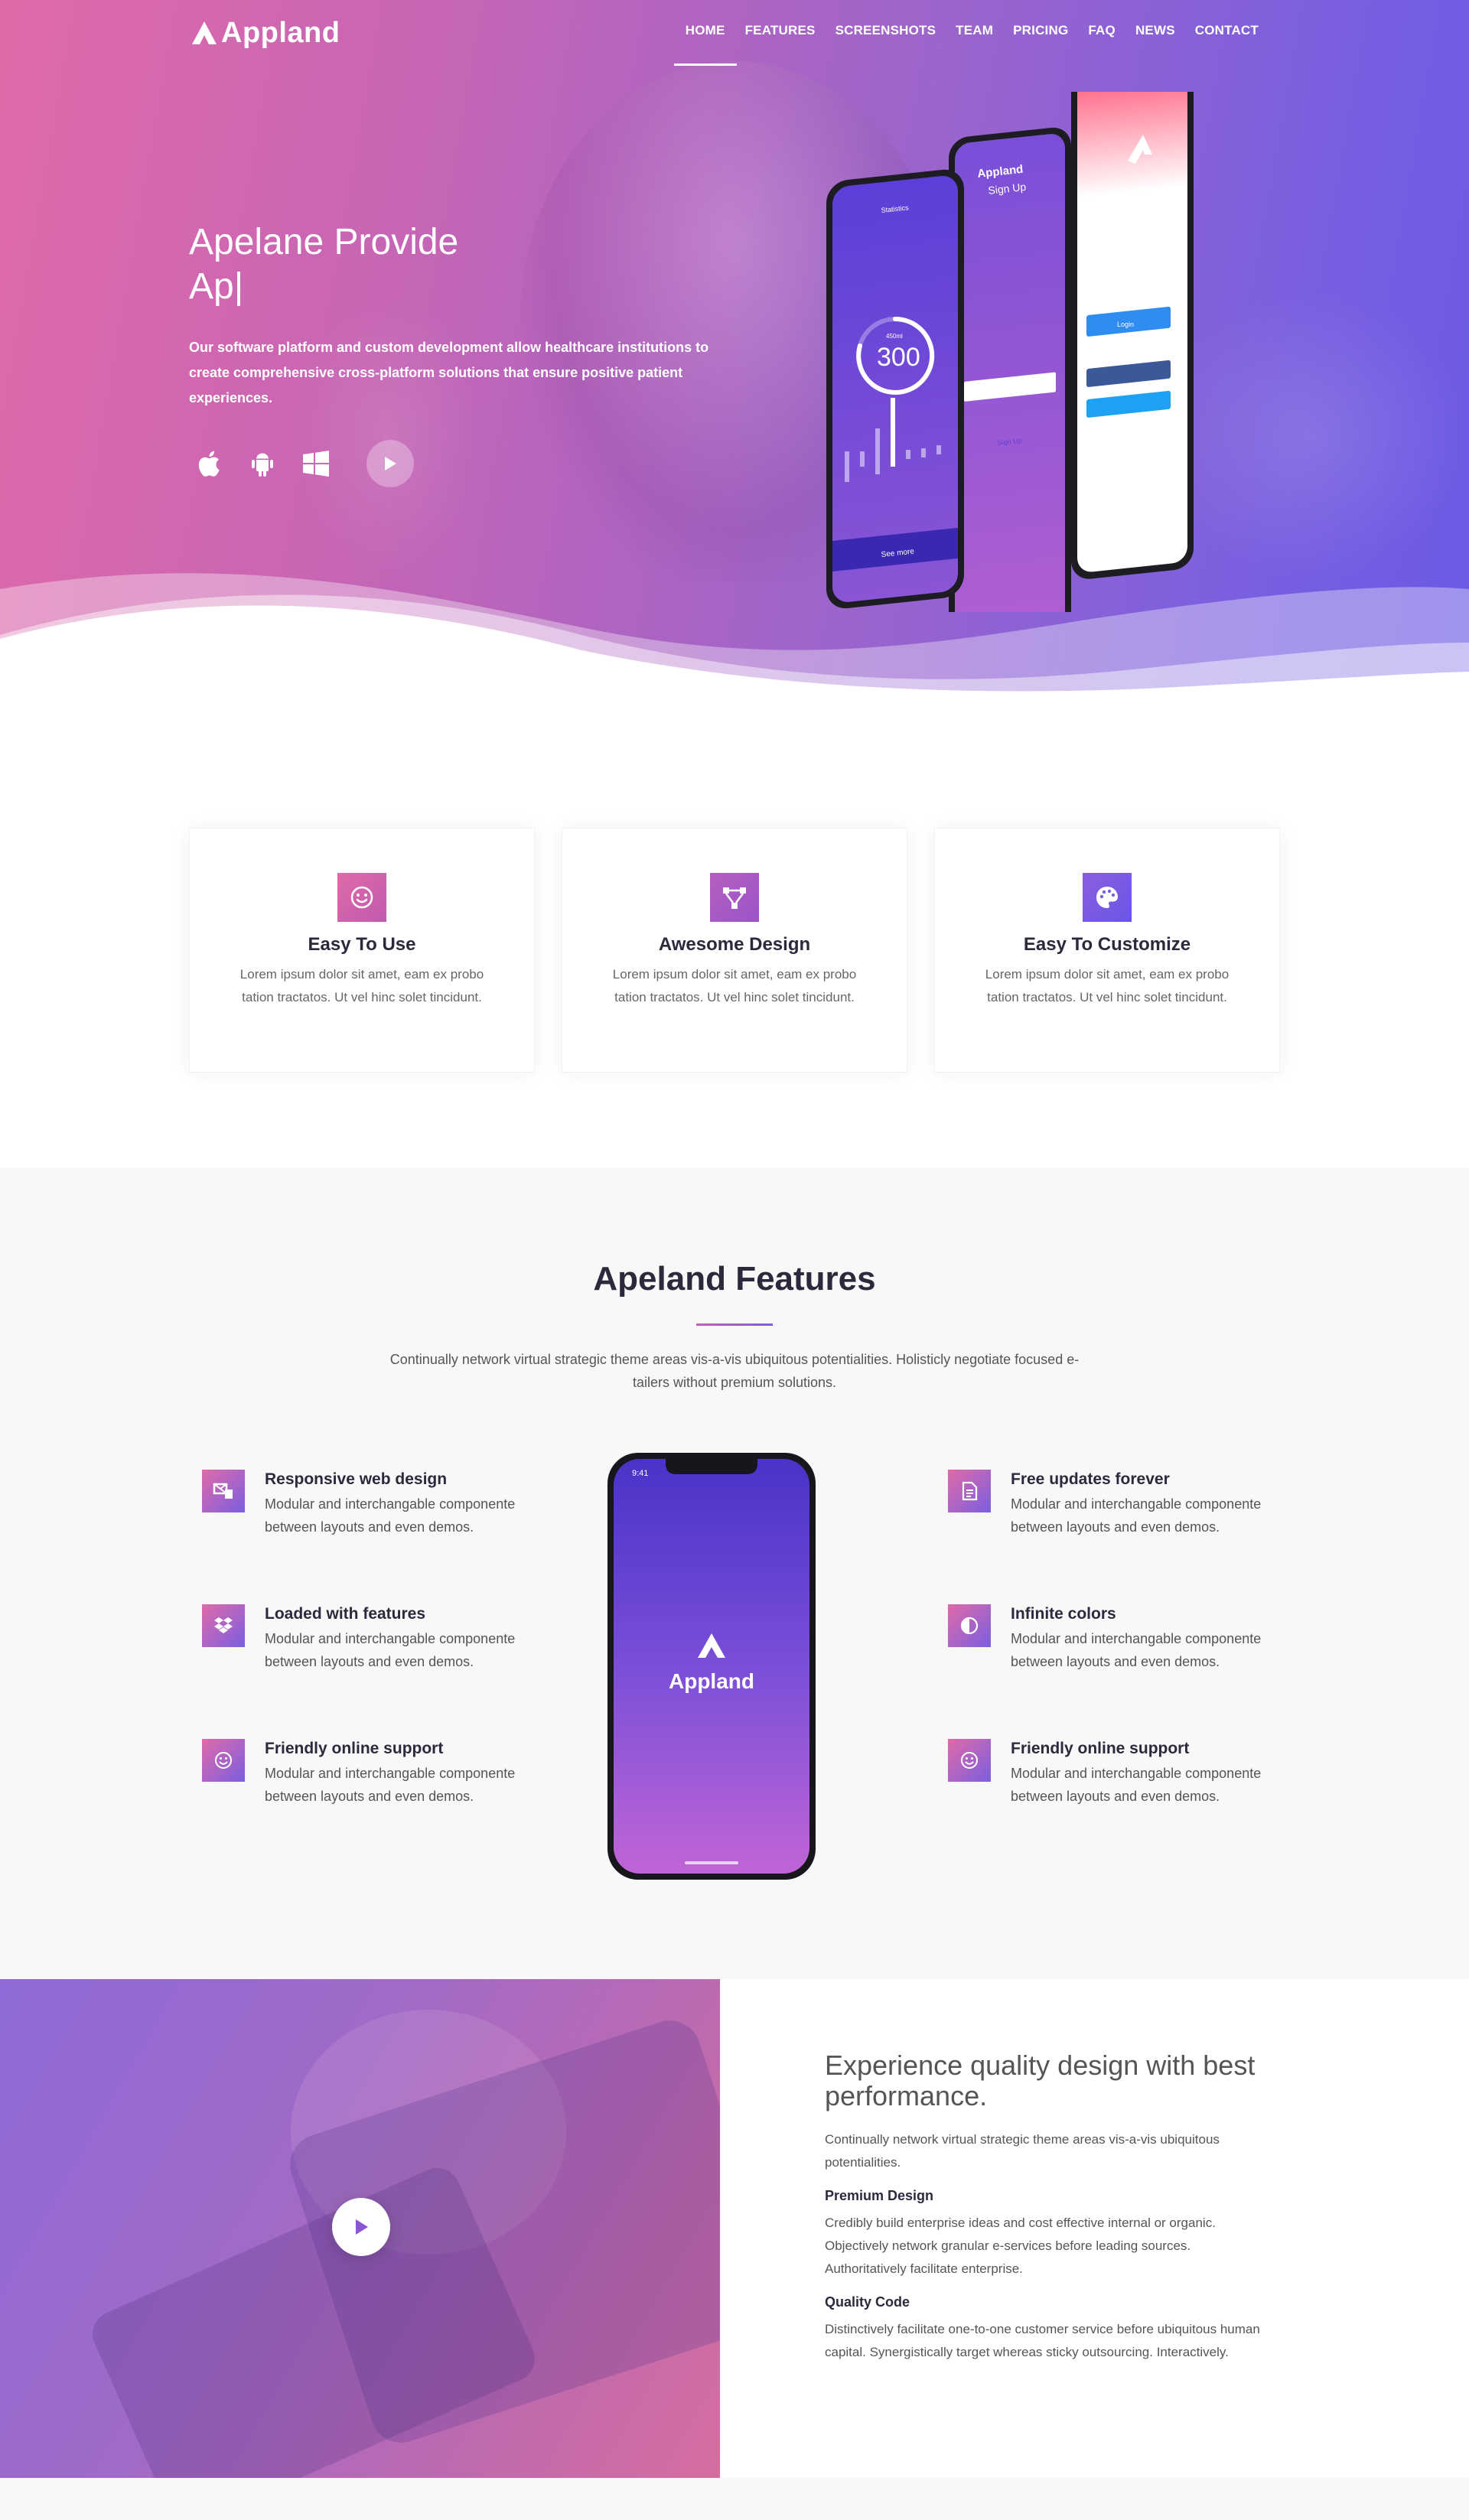  Describe the element at coordinates (735, 1324) in the screenshot. I see `title-underline` at that location.